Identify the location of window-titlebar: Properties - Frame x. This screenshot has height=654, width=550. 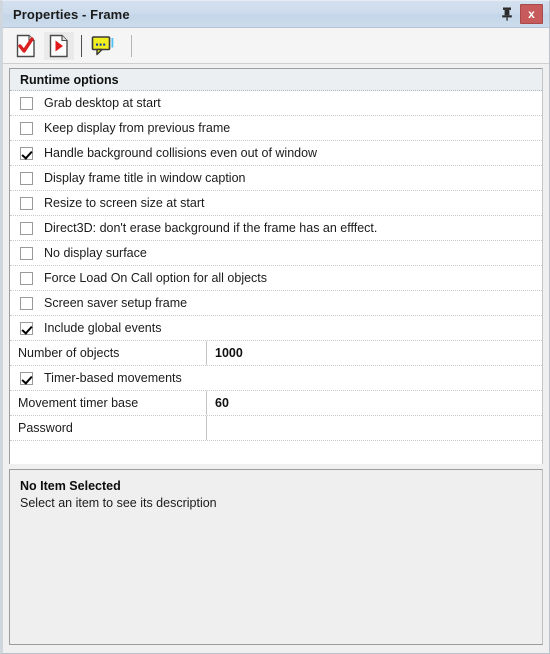
(276, 14).